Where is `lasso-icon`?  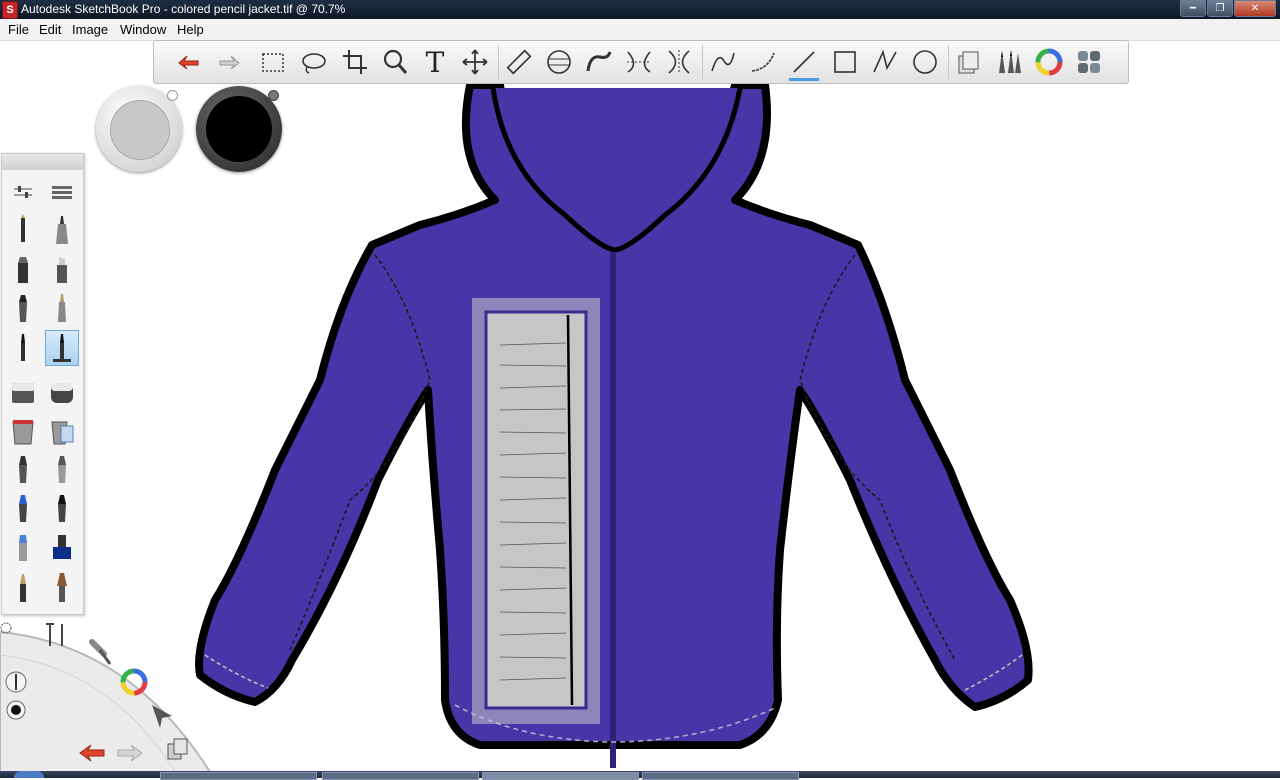
lasso-icon is located at coordinates (314, 62).